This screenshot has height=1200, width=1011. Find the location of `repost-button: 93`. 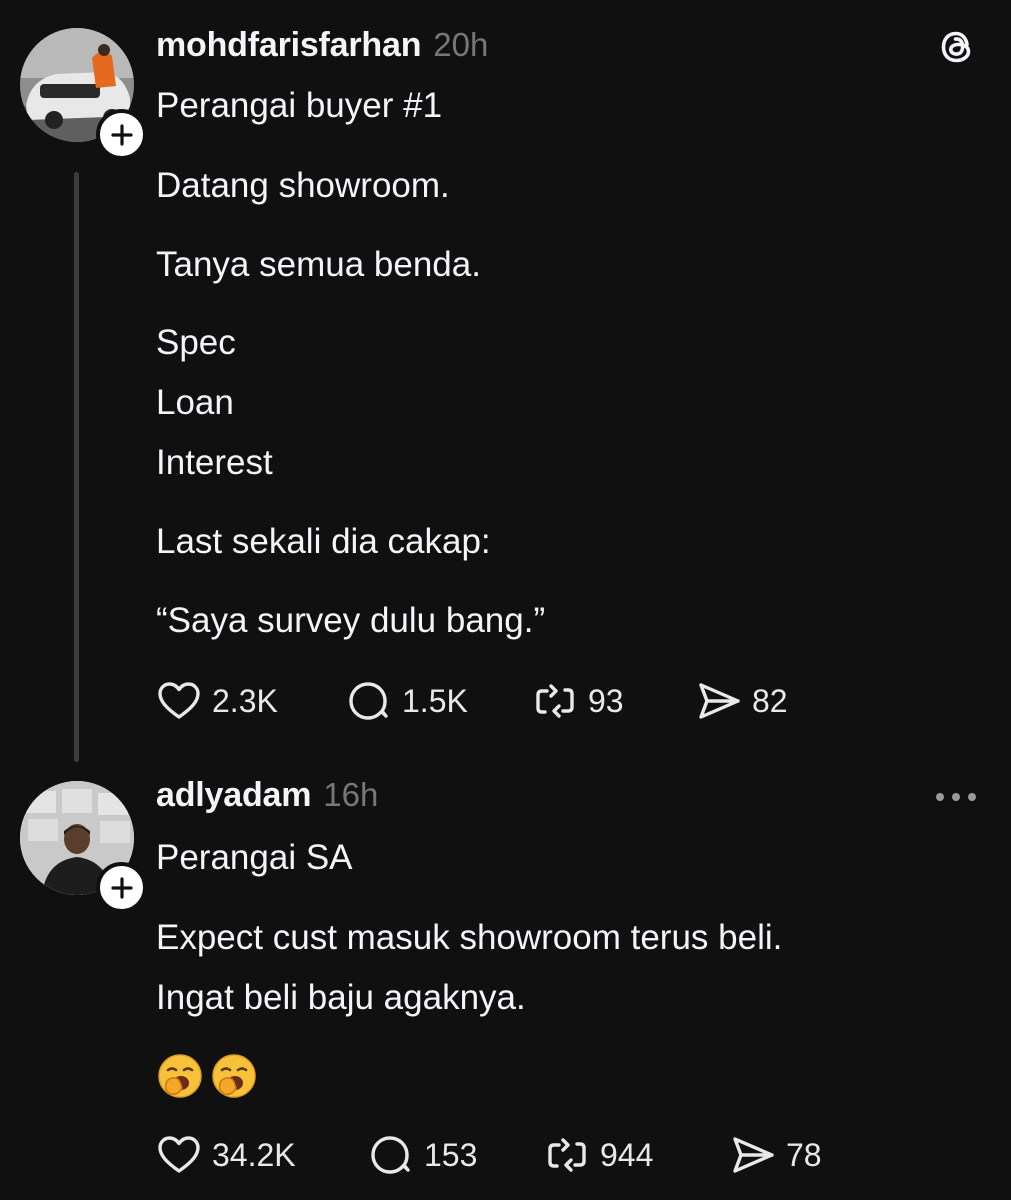

repost-button: 93 is located at coordinates (578, 701).